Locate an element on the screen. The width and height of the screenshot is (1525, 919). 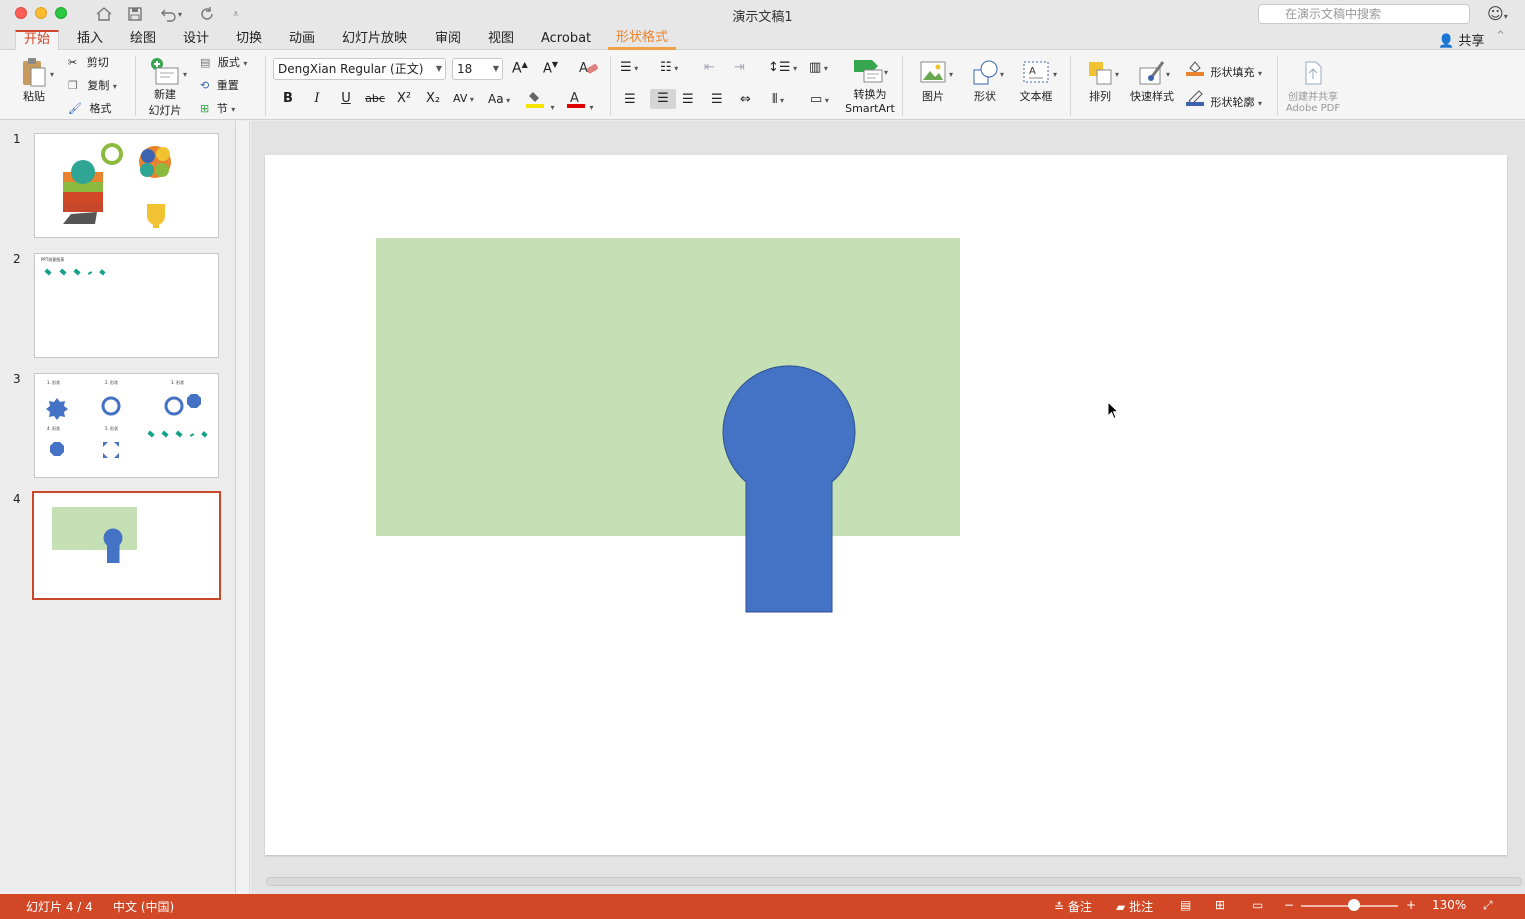
home-icon is located at coordinates (104, 14).